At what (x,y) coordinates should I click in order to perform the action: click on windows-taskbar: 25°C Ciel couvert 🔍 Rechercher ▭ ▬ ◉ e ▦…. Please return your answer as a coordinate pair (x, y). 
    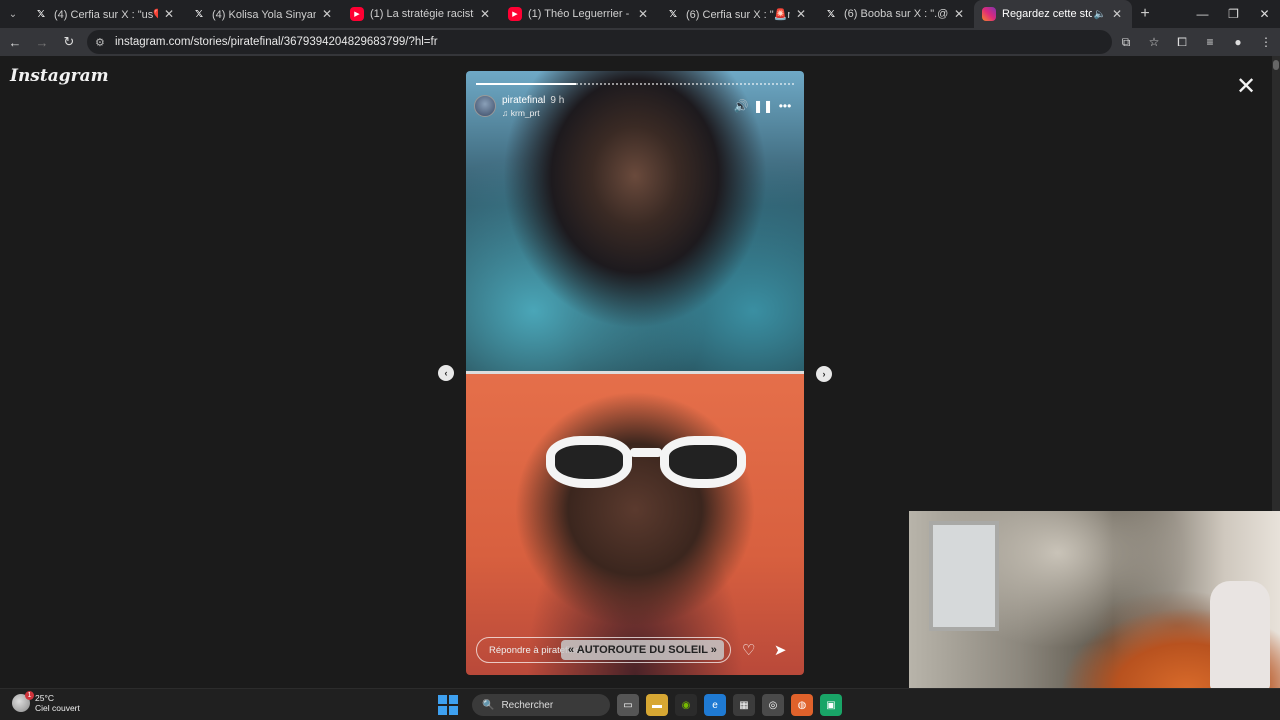
    Looking at the image, I should click on (640, 704).